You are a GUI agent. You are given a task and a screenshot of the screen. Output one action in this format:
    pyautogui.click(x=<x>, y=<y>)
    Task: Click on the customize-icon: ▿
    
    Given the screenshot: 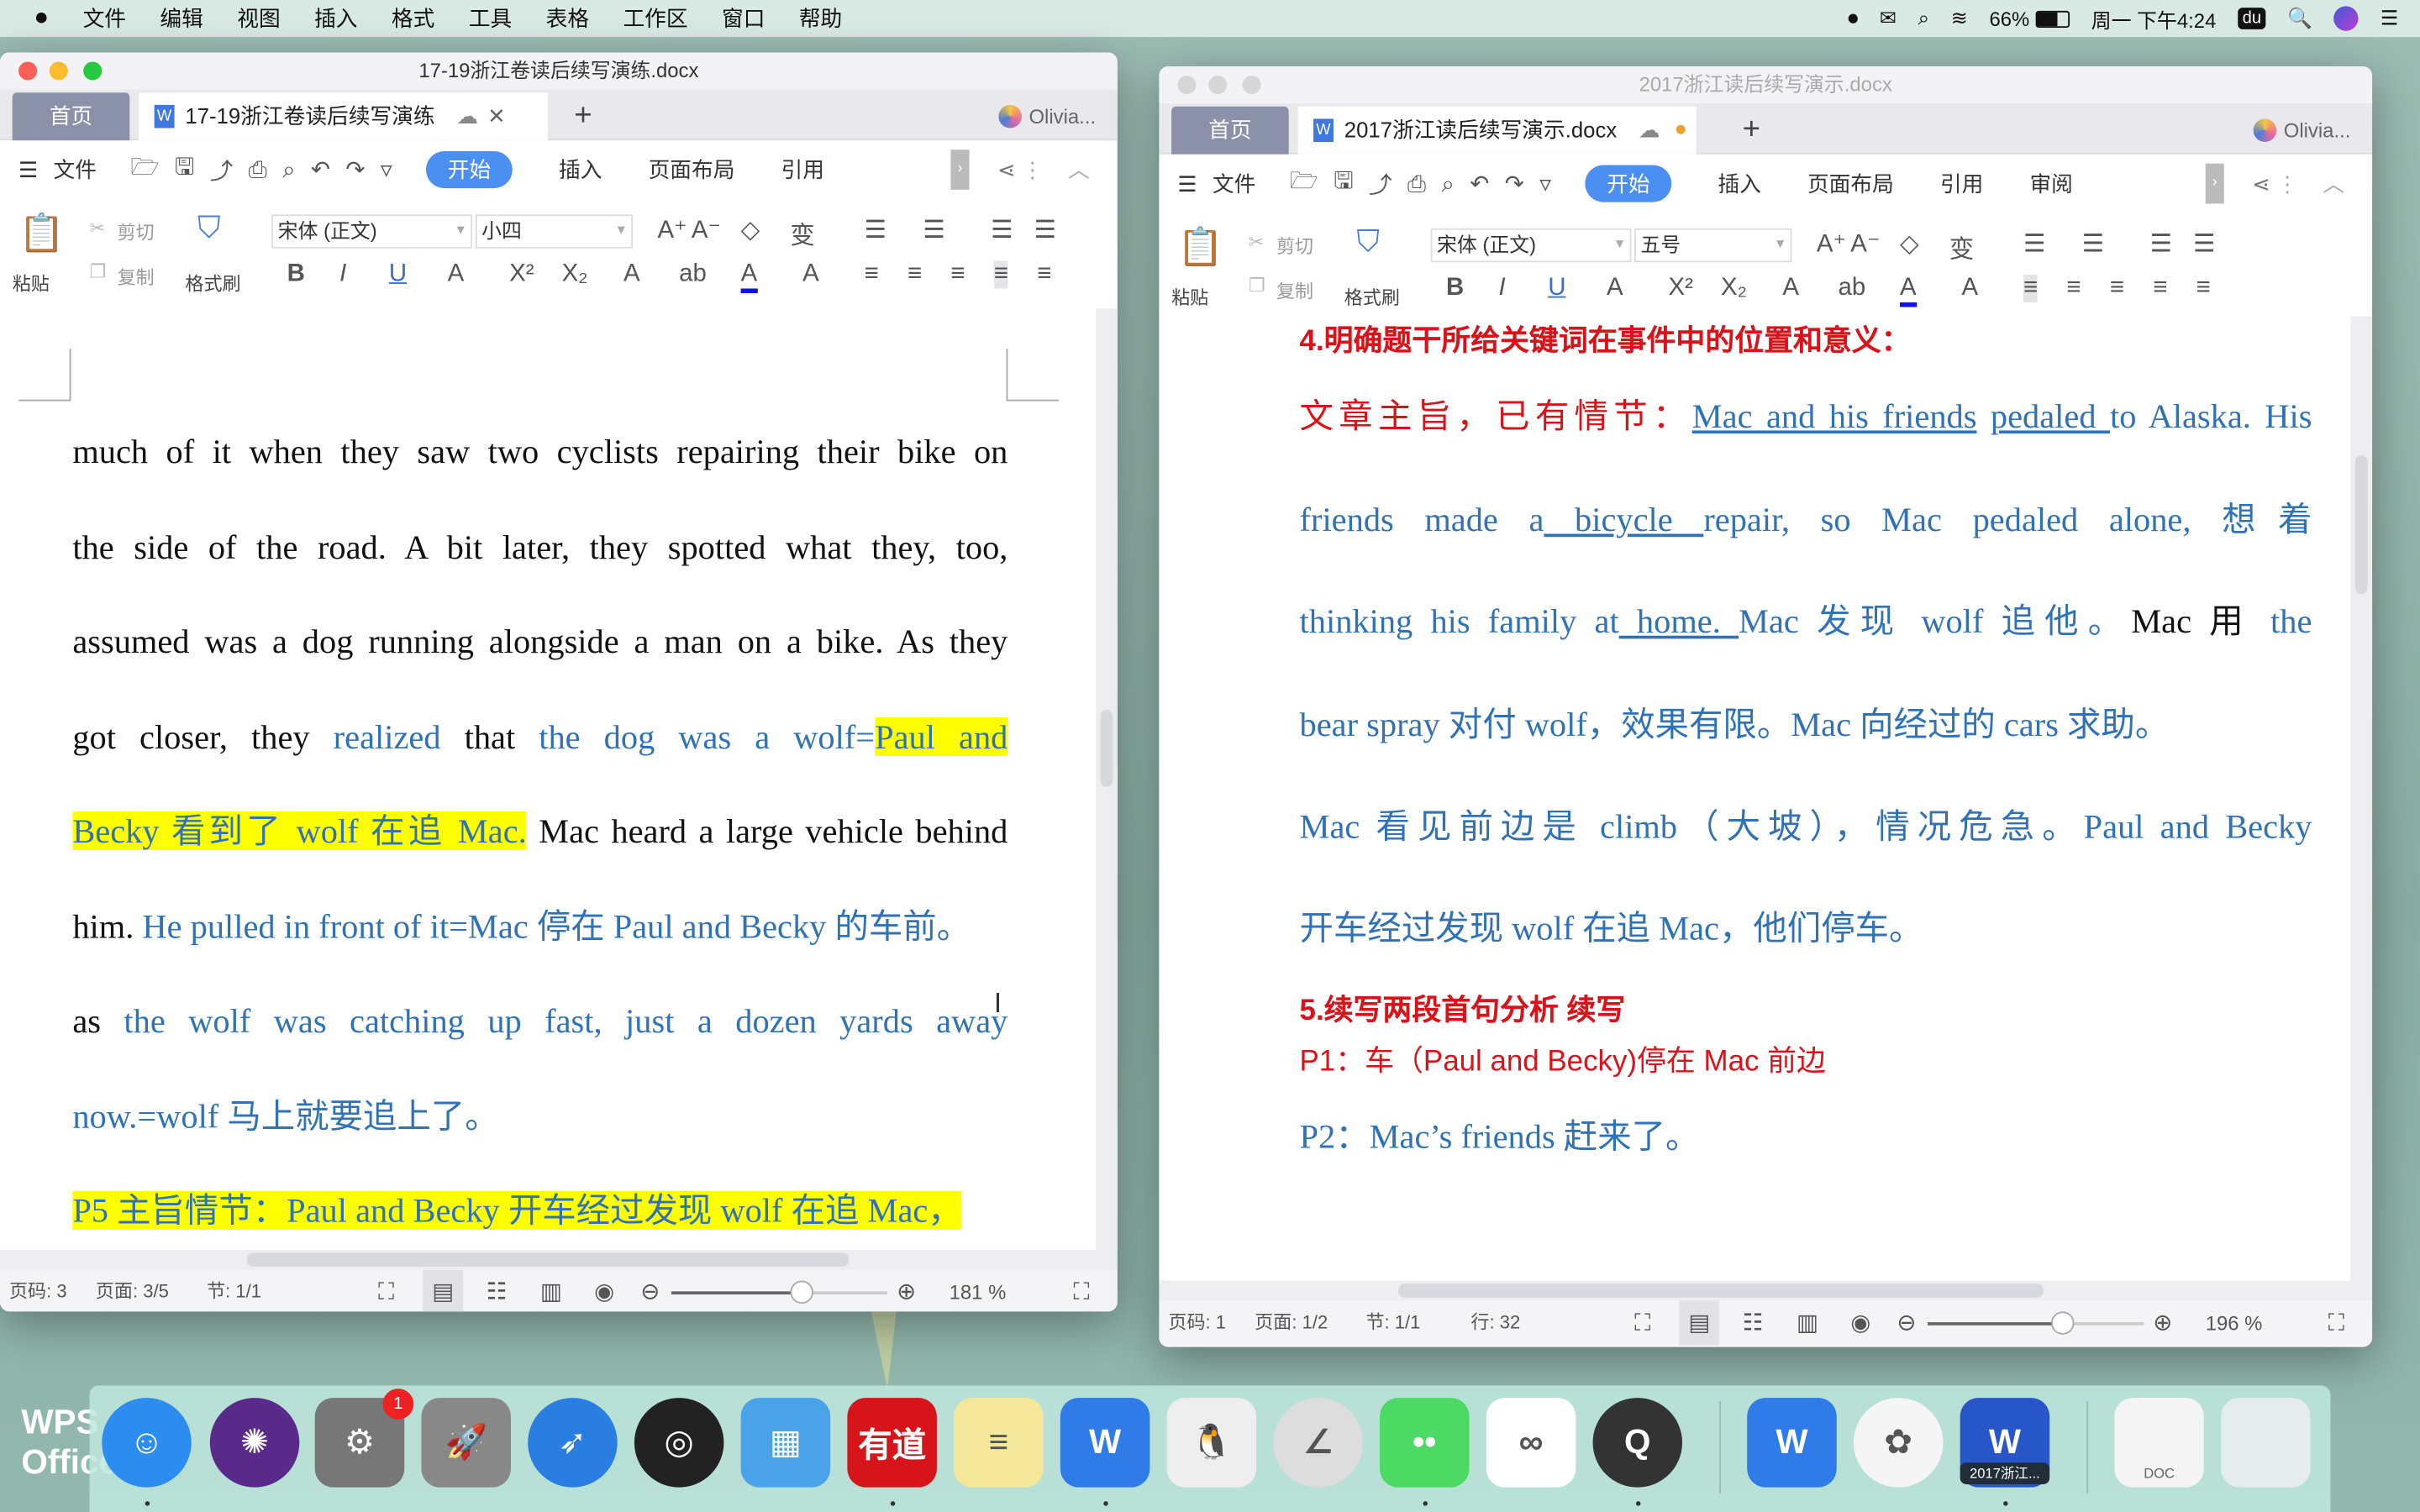 What is the action you would take?
    pyautogui.click(x=1545, y=183)
    